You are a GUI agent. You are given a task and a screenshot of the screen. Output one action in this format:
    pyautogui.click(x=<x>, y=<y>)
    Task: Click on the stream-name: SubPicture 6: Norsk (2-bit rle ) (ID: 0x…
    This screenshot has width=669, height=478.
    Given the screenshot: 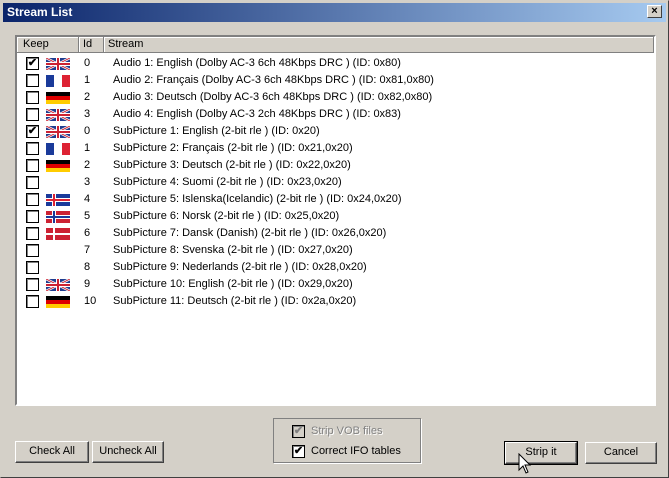 What is the action you would take?
    pyautogui.click(x=226, y=216)
    